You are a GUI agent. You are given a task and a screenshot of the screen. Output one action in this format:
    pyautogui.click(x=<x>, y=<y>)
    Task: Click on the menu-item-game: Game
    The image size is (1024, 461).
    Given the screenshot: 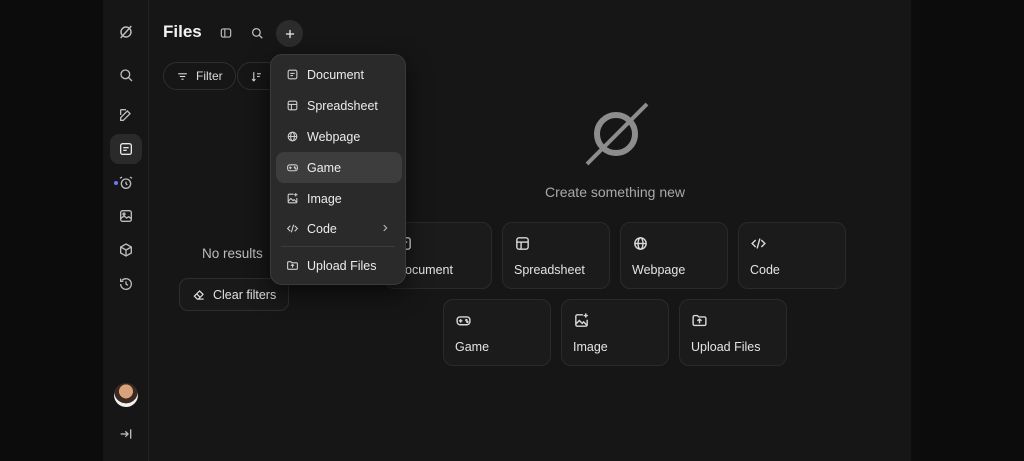 What is the action you would take?
    pyautogui.click(x=339, y=167)
    